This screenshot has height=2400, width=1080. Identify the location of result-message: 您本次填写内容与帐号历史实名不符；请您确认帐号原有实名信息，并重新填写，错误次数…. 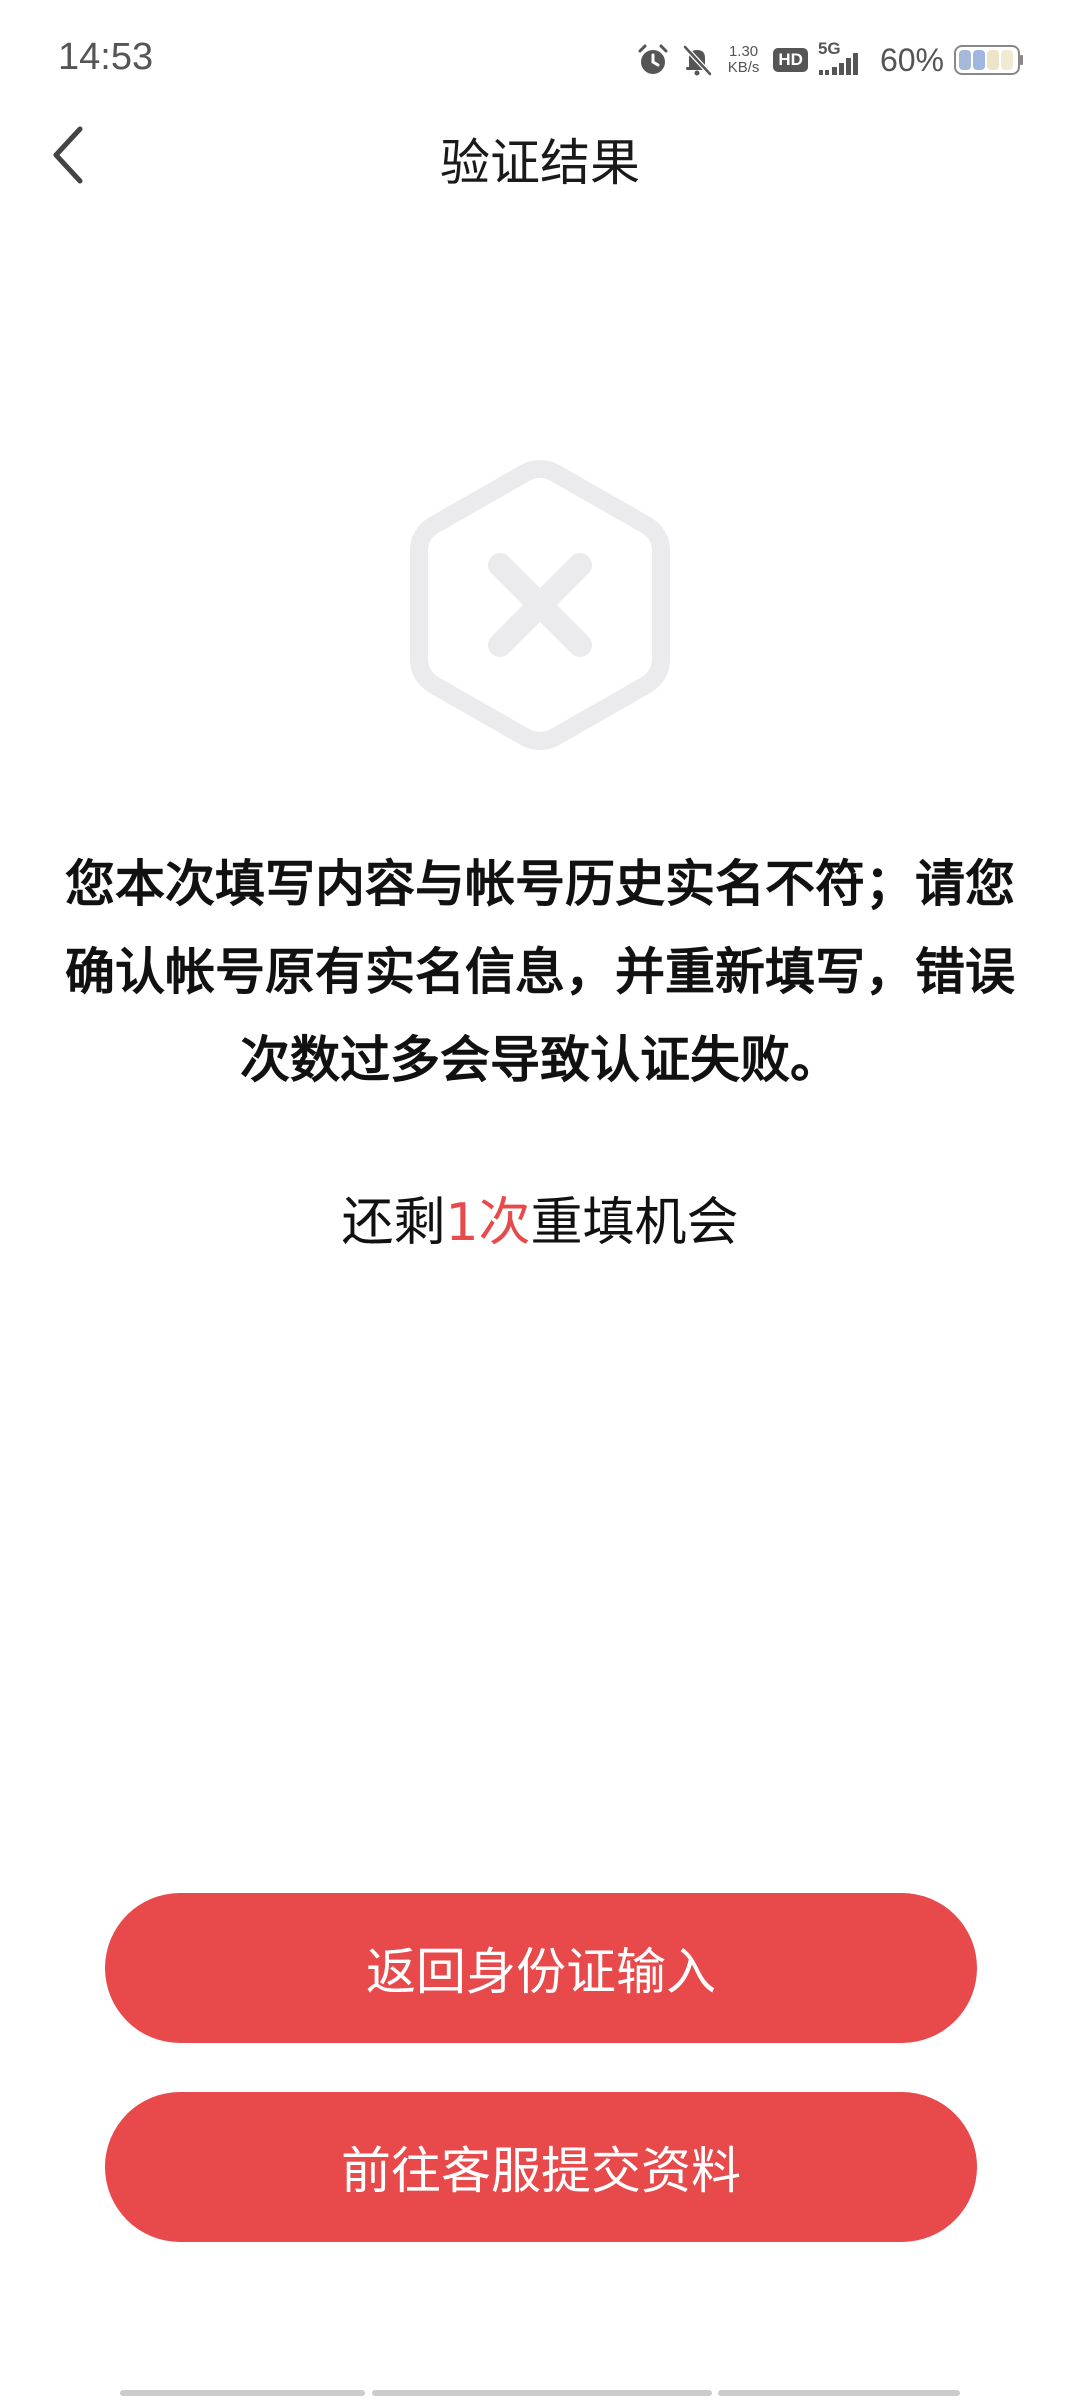
(540, 972).